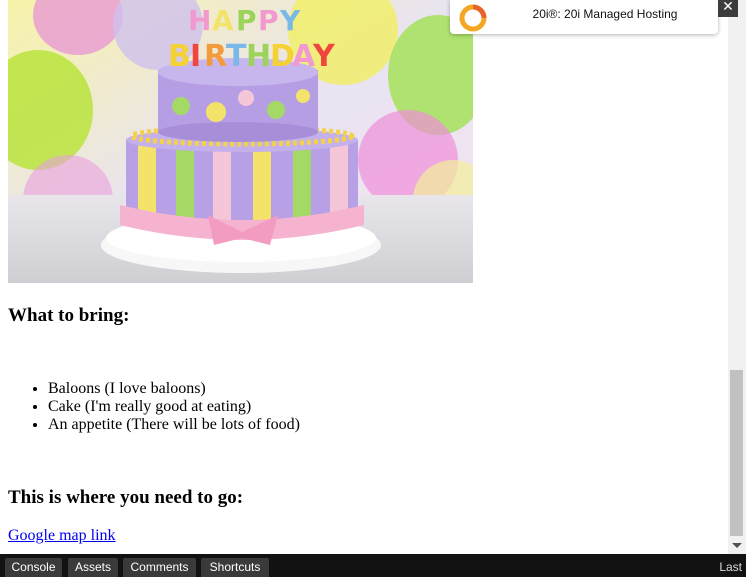 The image size is (746, 577). What do you see at coordinates (730, 567) in the screenshot?
I see `last-label: Last` at bounding box center [730, 567].